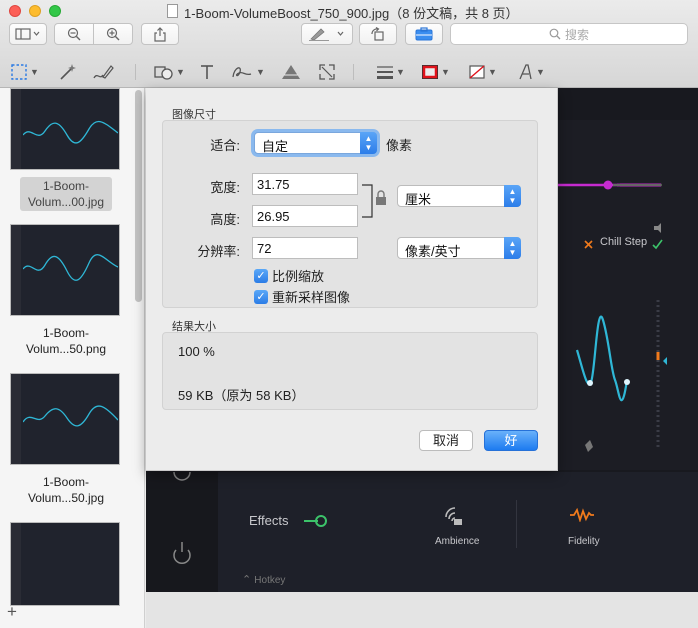  What do you see at coordinates (225, 145) in the screenshot?
I see `fit-label: 适合:` at bounding box center [225, 145].